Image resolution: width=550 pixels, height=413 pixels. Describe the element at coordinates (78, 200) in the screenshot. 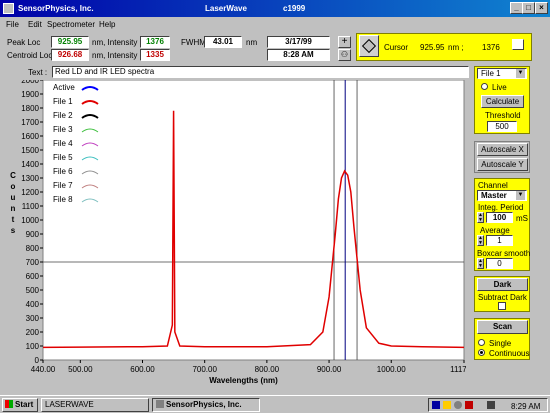

I see `legend-item: File 8` at that location.